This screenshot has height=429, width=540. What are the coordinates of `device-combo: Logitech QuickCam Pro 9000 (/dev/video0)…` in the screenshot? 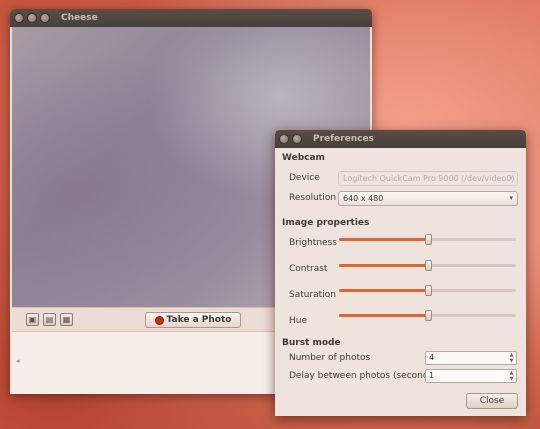 It's located at (428, 178).